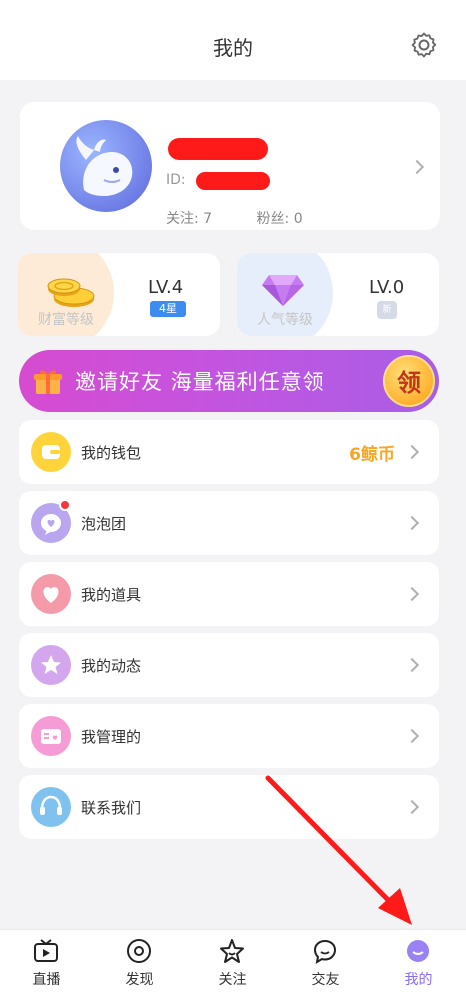 This screenshot has width=466, height=1001. Describe the element at coordinates (418, 980) in the screenshot. I see `tab-label: 我的` at that location.